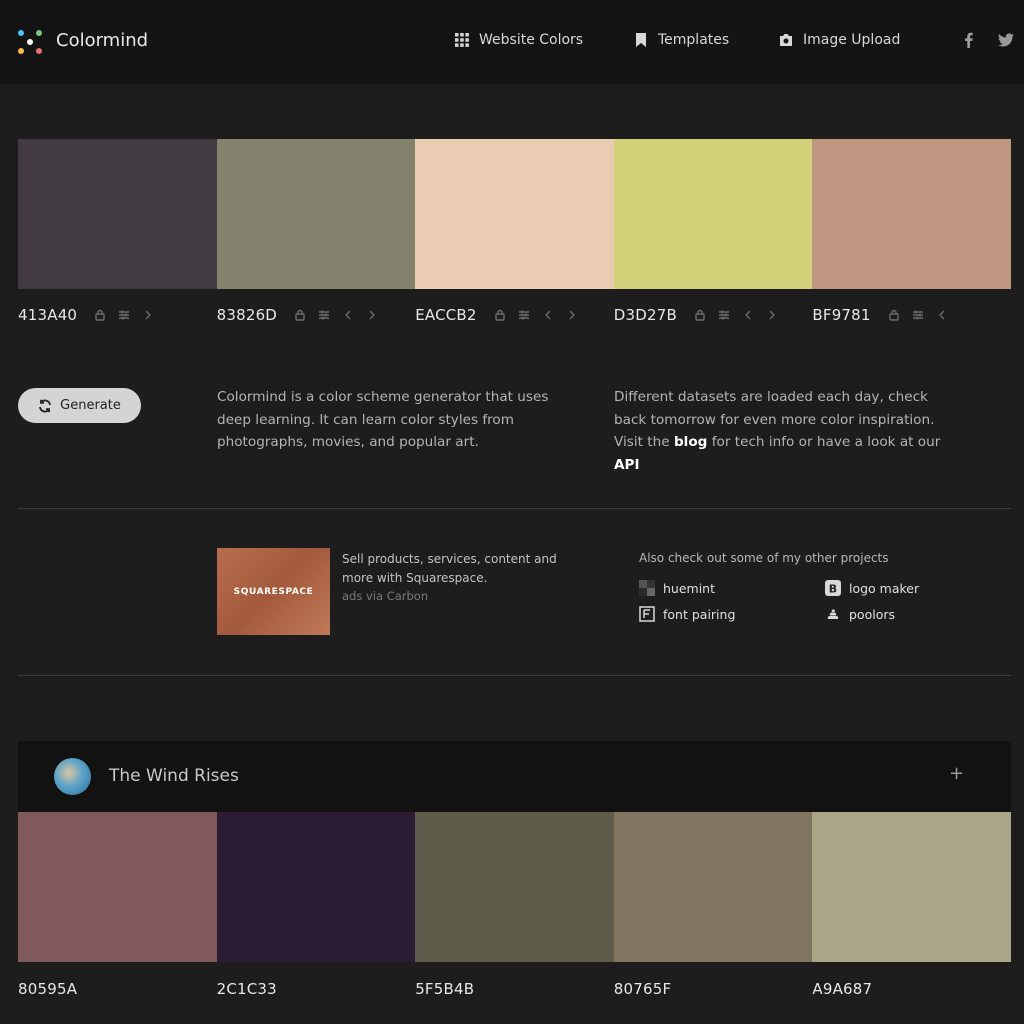 This screenshot has width=1024, height=1024. What do you see at coordinates (826, 442) in the screenshot?
I see `intro-text: for tech info or have a look at our` at bounding box center [826, 442].